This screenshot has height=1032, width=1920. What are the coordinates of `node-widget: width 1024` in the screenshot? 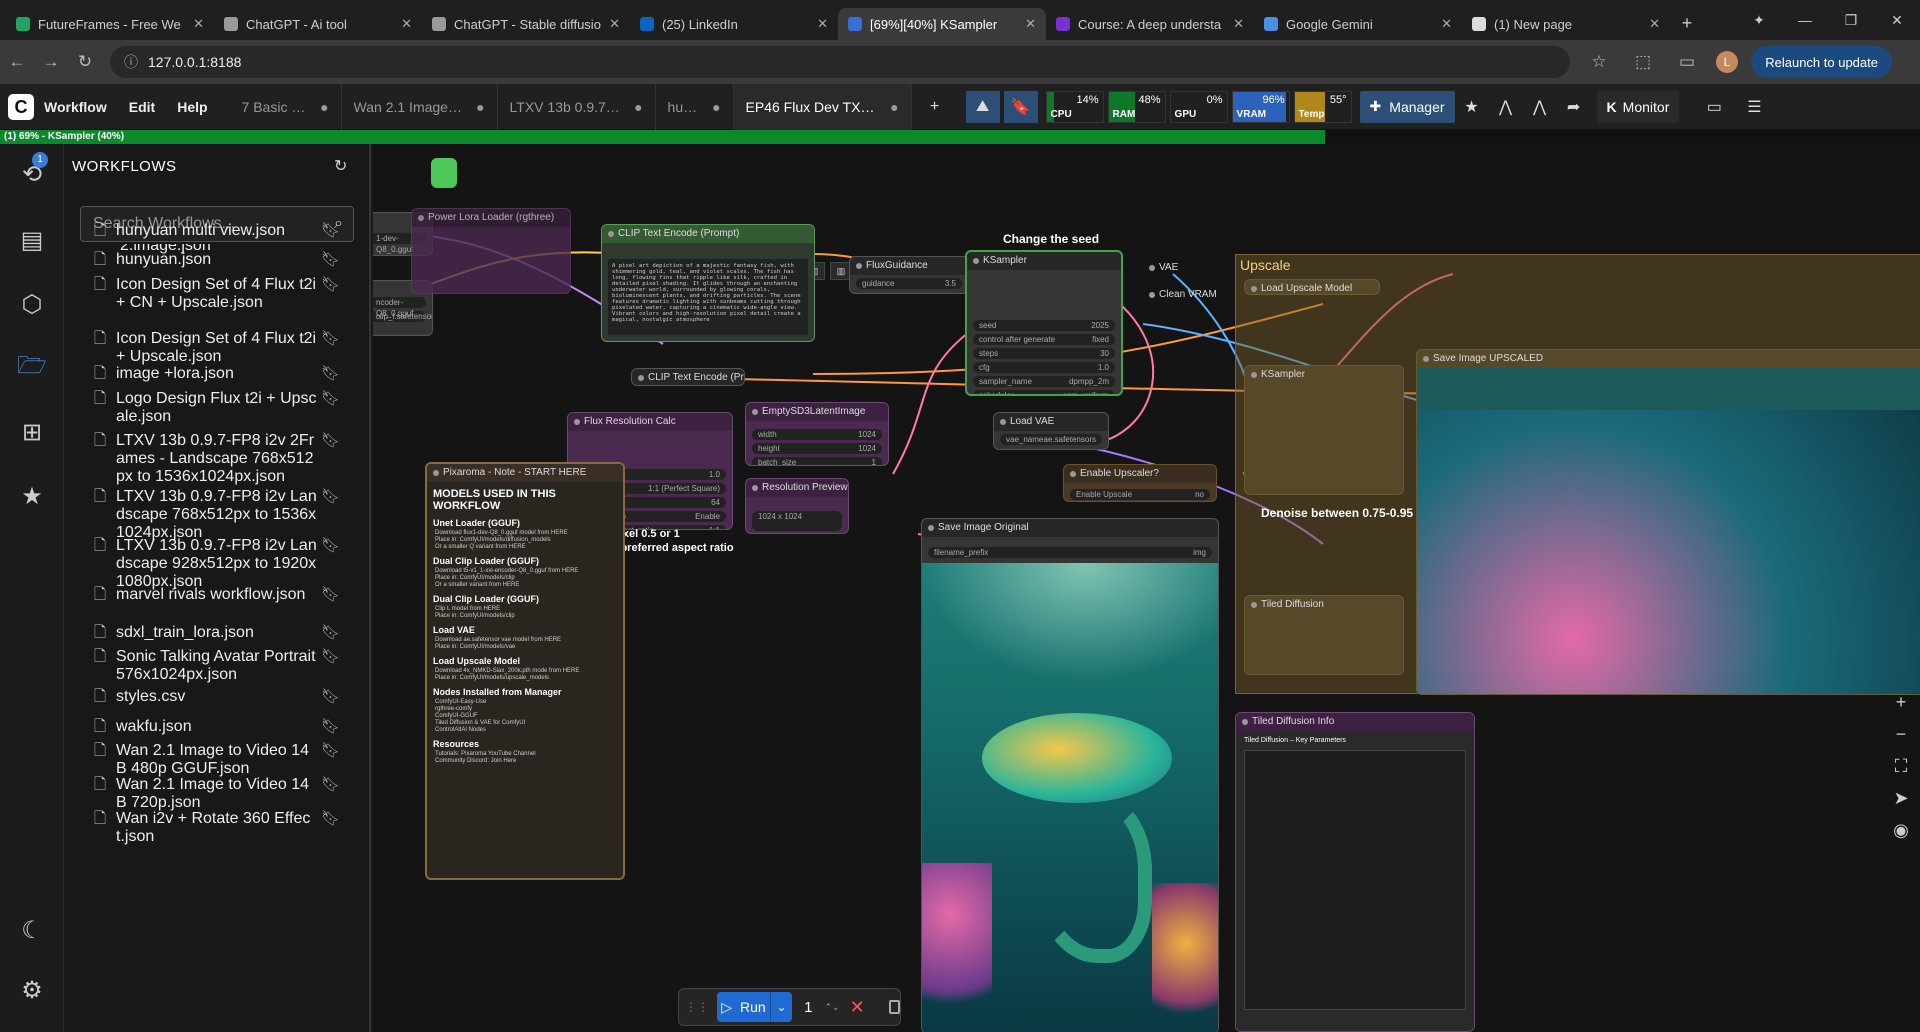 It's located at (817, 434).